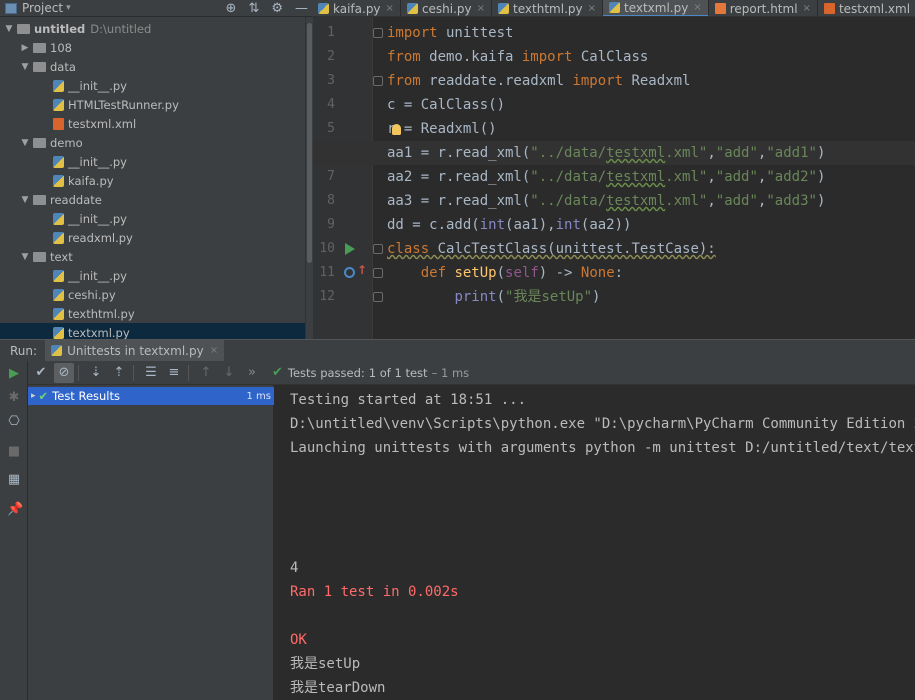 The height and width of the screenshot is (700, 915). I want to click on chevron-down-icon: ▾, so click(68, 8).